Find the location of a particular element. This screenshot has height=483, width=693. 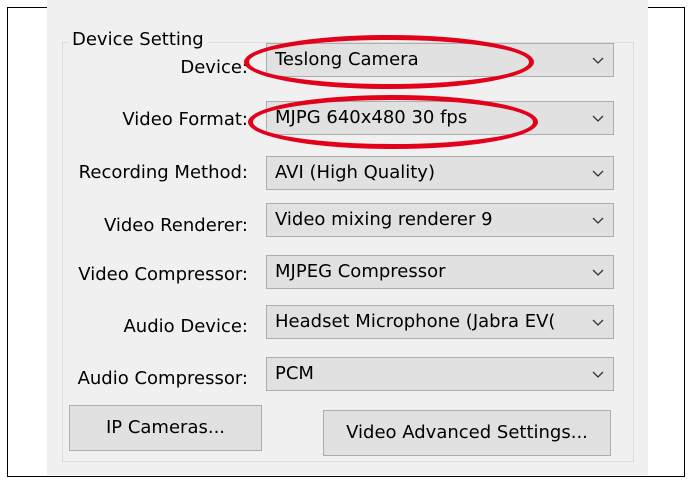

device-label: Device: is located at coordinates (214, 67).